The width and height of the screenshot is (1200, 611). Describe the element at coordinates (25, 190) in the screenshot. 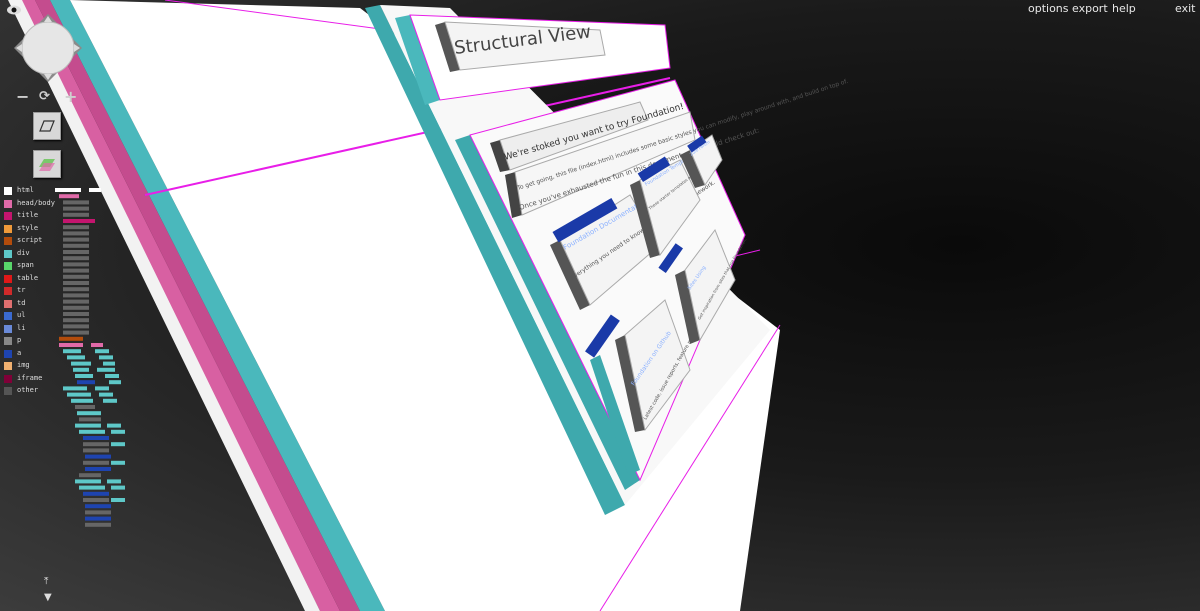

I see `legend-label: html` at that location.